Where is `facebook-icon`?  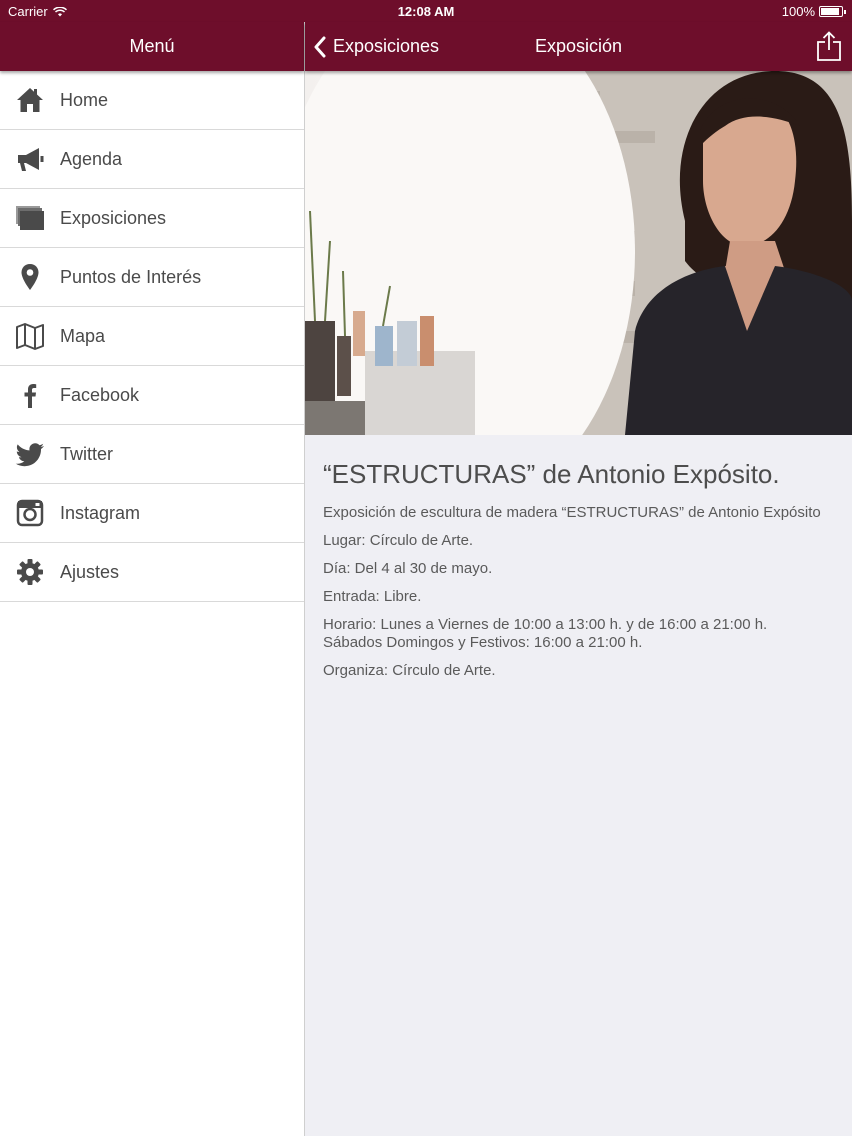
facebook-icon is located at coordinates (30, 395).